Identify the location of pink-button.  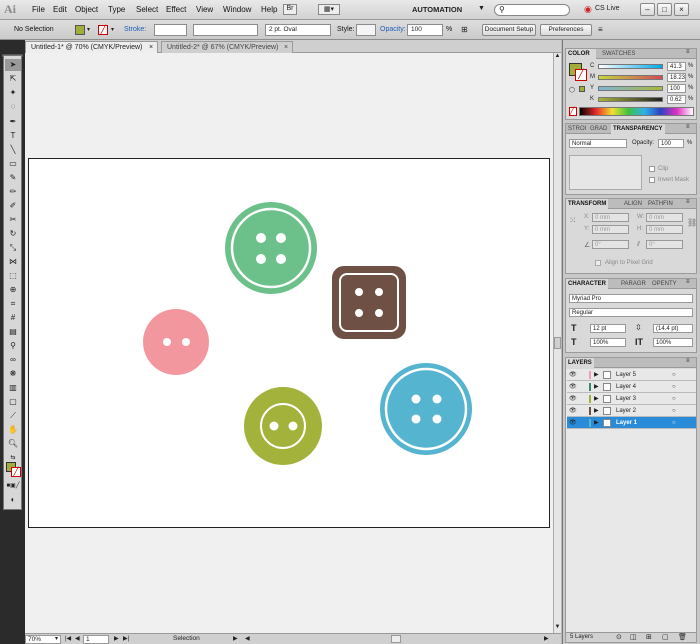
(176, 342).